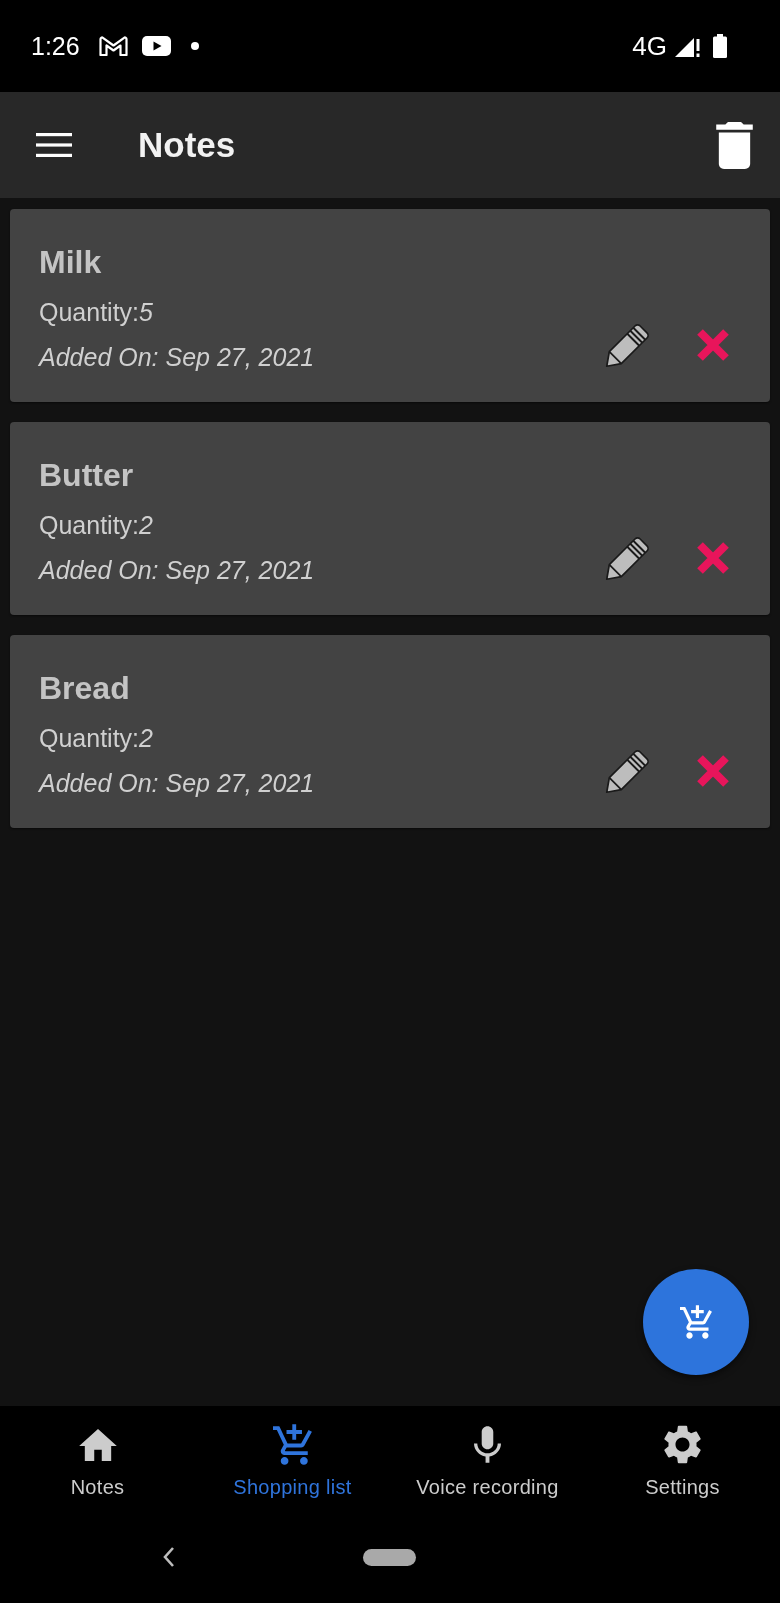  I want to click on nav-tab: Shopping list, so click(292, 1456).